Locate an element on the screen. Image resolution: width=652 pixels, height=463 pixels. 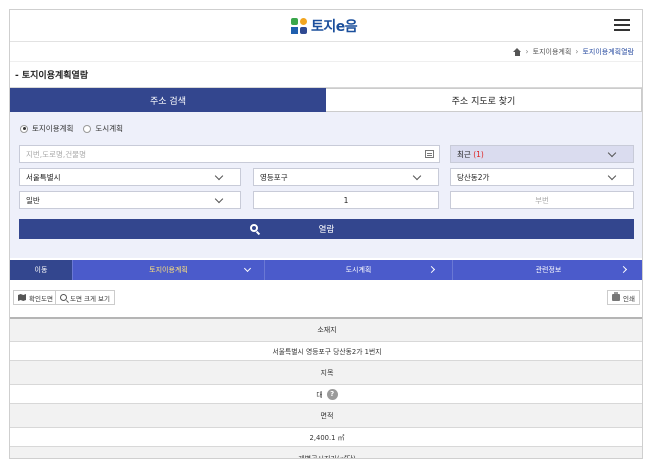
nav-city-plan: 도시계획 is located at coordinates (358, 270).